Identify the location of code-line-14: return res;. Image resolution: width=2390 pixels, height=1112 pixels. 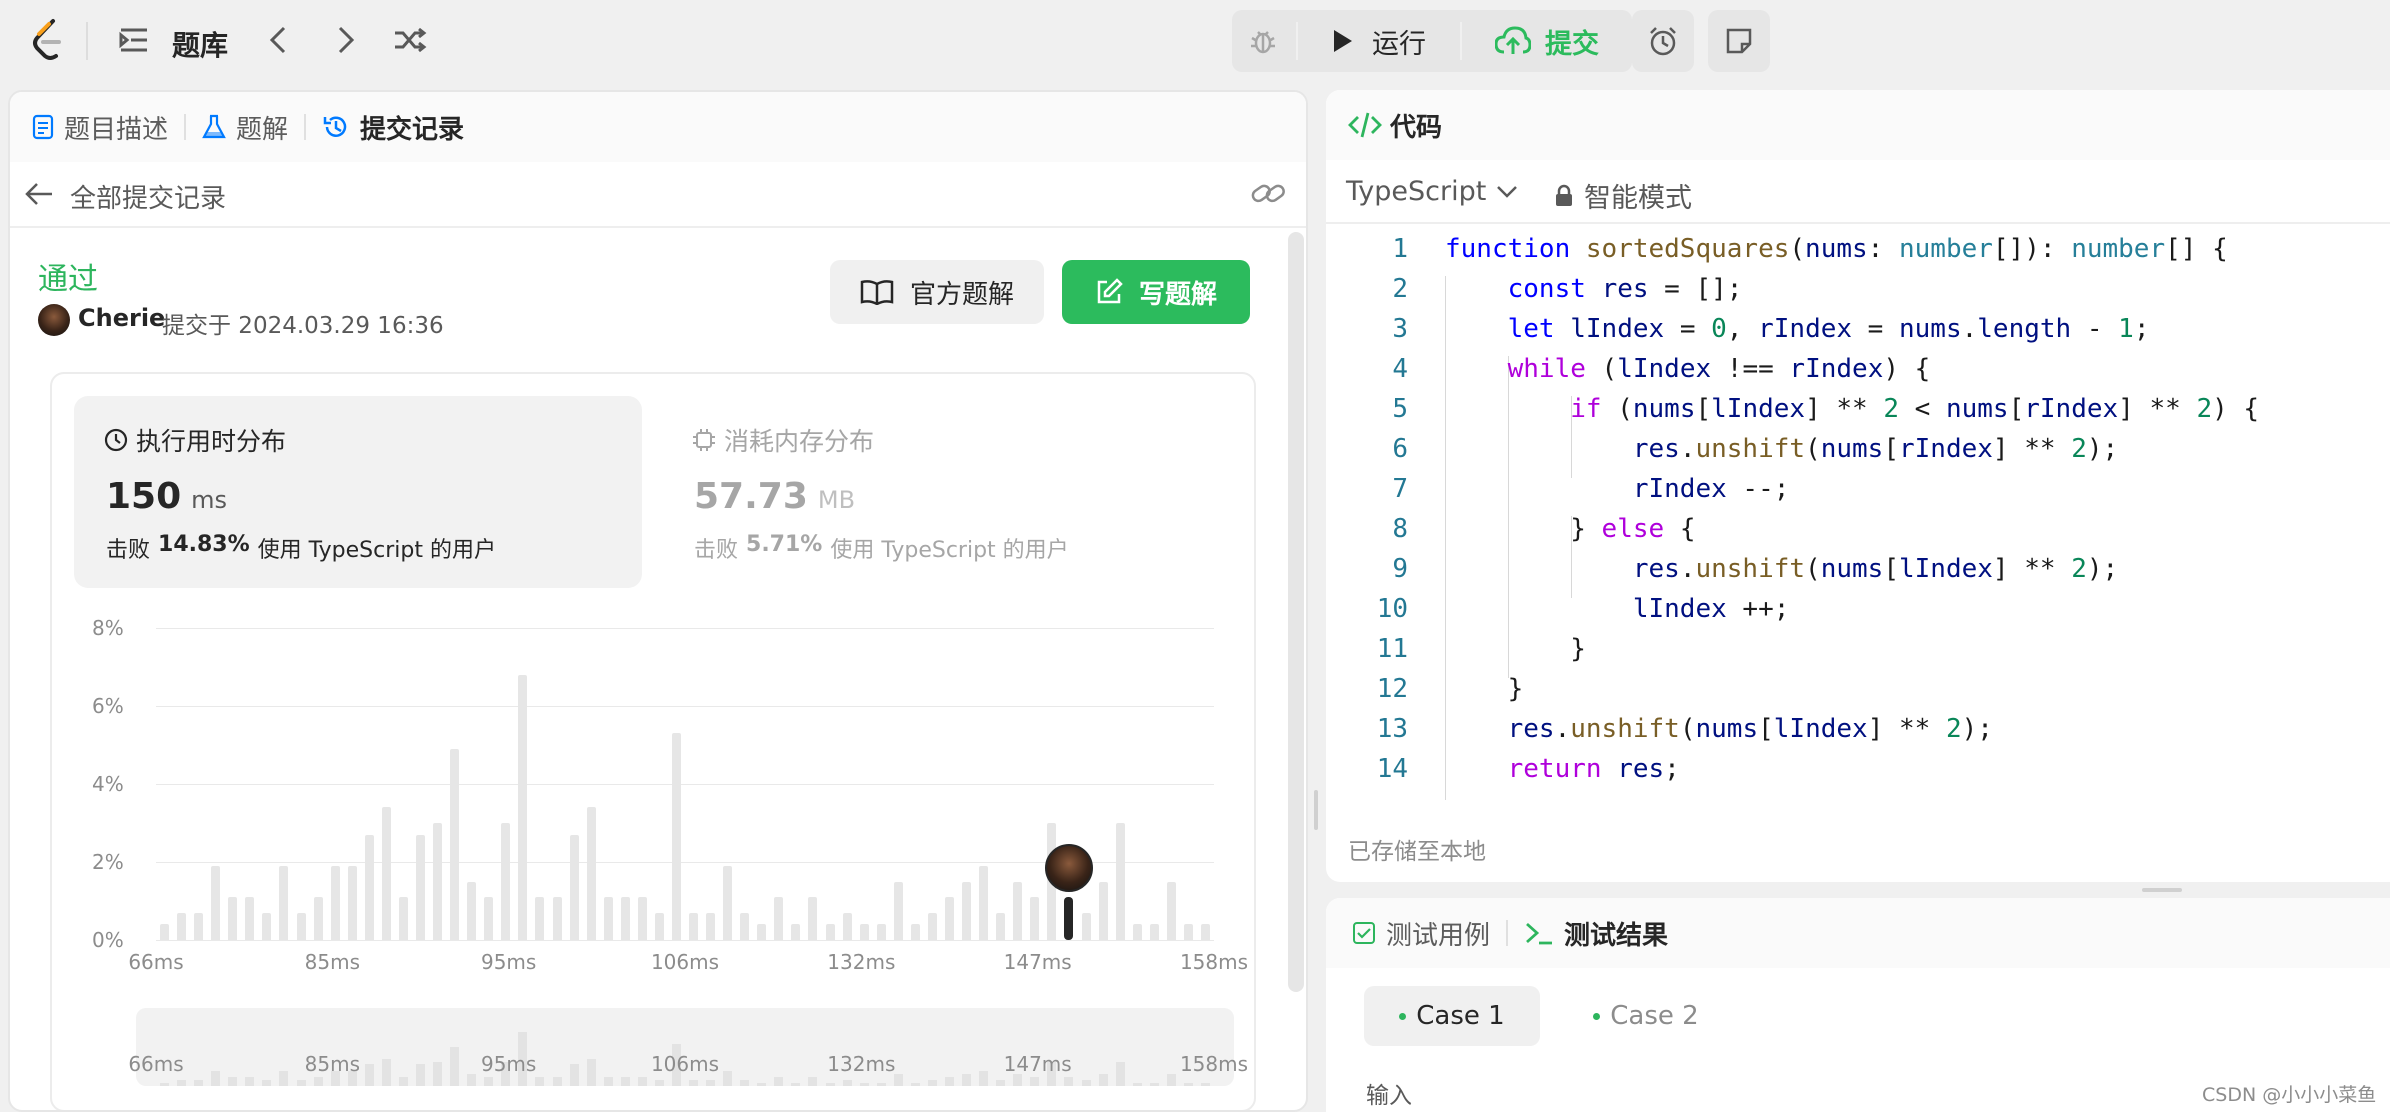
(1593, 769).